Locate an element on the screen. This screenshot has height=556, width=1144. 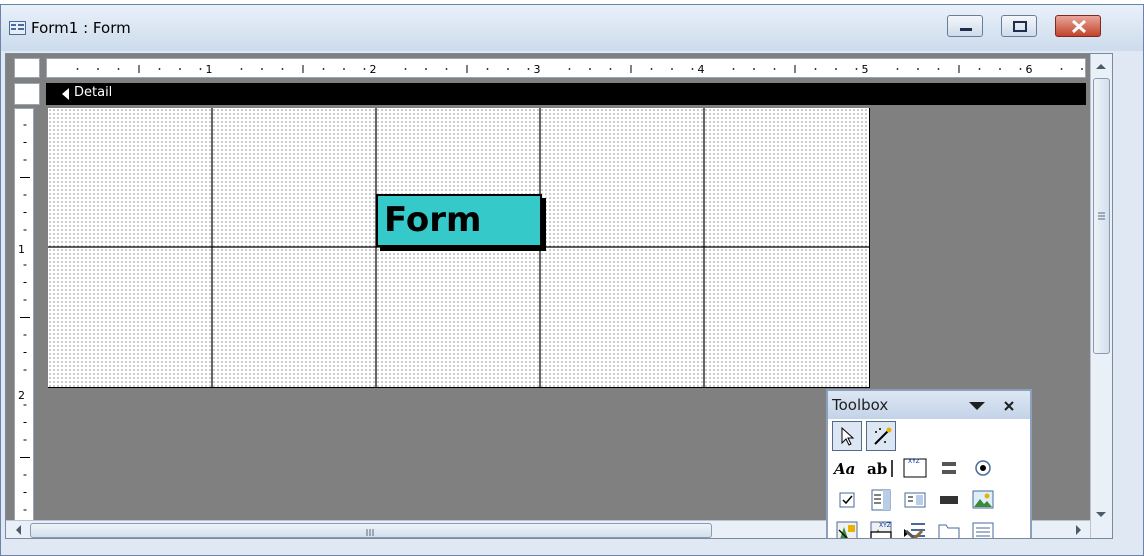
check-box-tool-button is located at coordinates (847, 500).